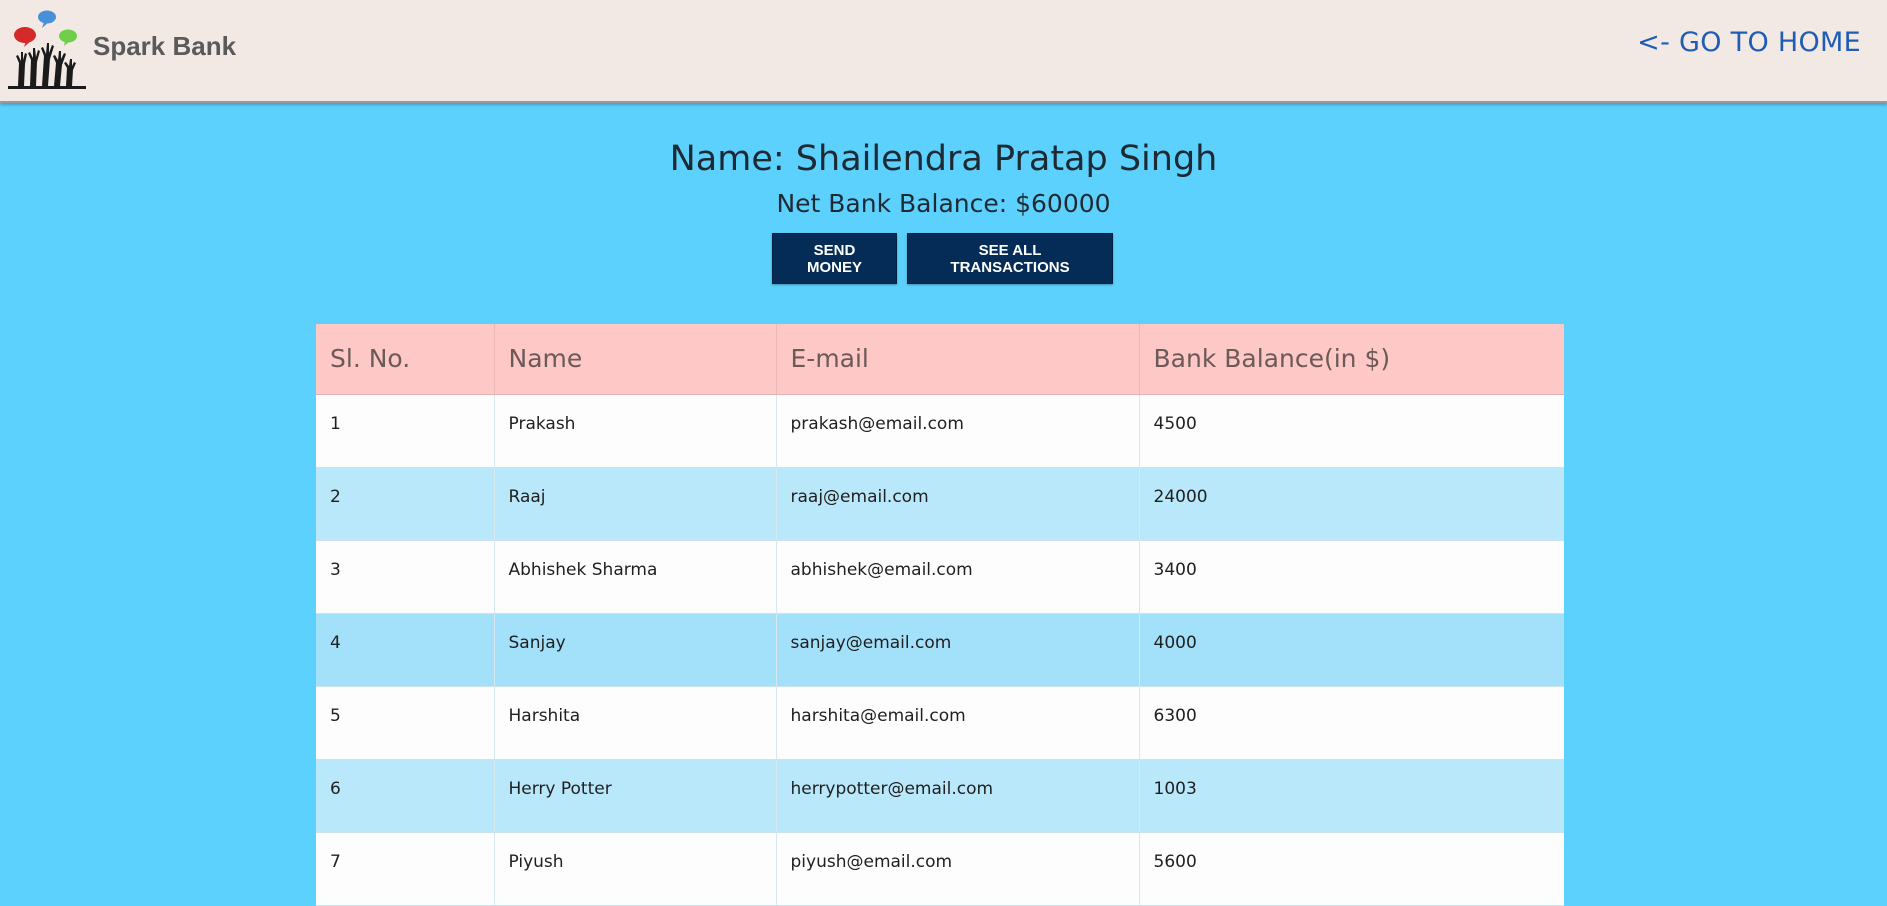 The width and height of the screenshot is (1887, 906). What do you see at coordinates (958, 796) in the screenshot?
I see `cell-email: herrypotter@email.com` at bounding box center [958, 796].